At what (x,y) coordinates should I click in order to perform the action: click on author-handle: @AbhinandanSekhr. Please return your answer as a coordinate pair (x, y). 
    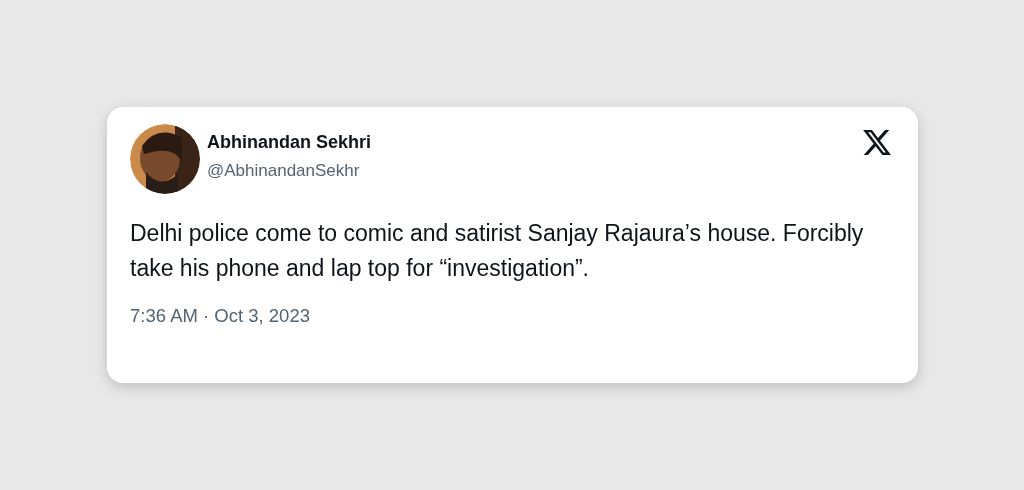
    Looking at the image, I should click on (289, 171).